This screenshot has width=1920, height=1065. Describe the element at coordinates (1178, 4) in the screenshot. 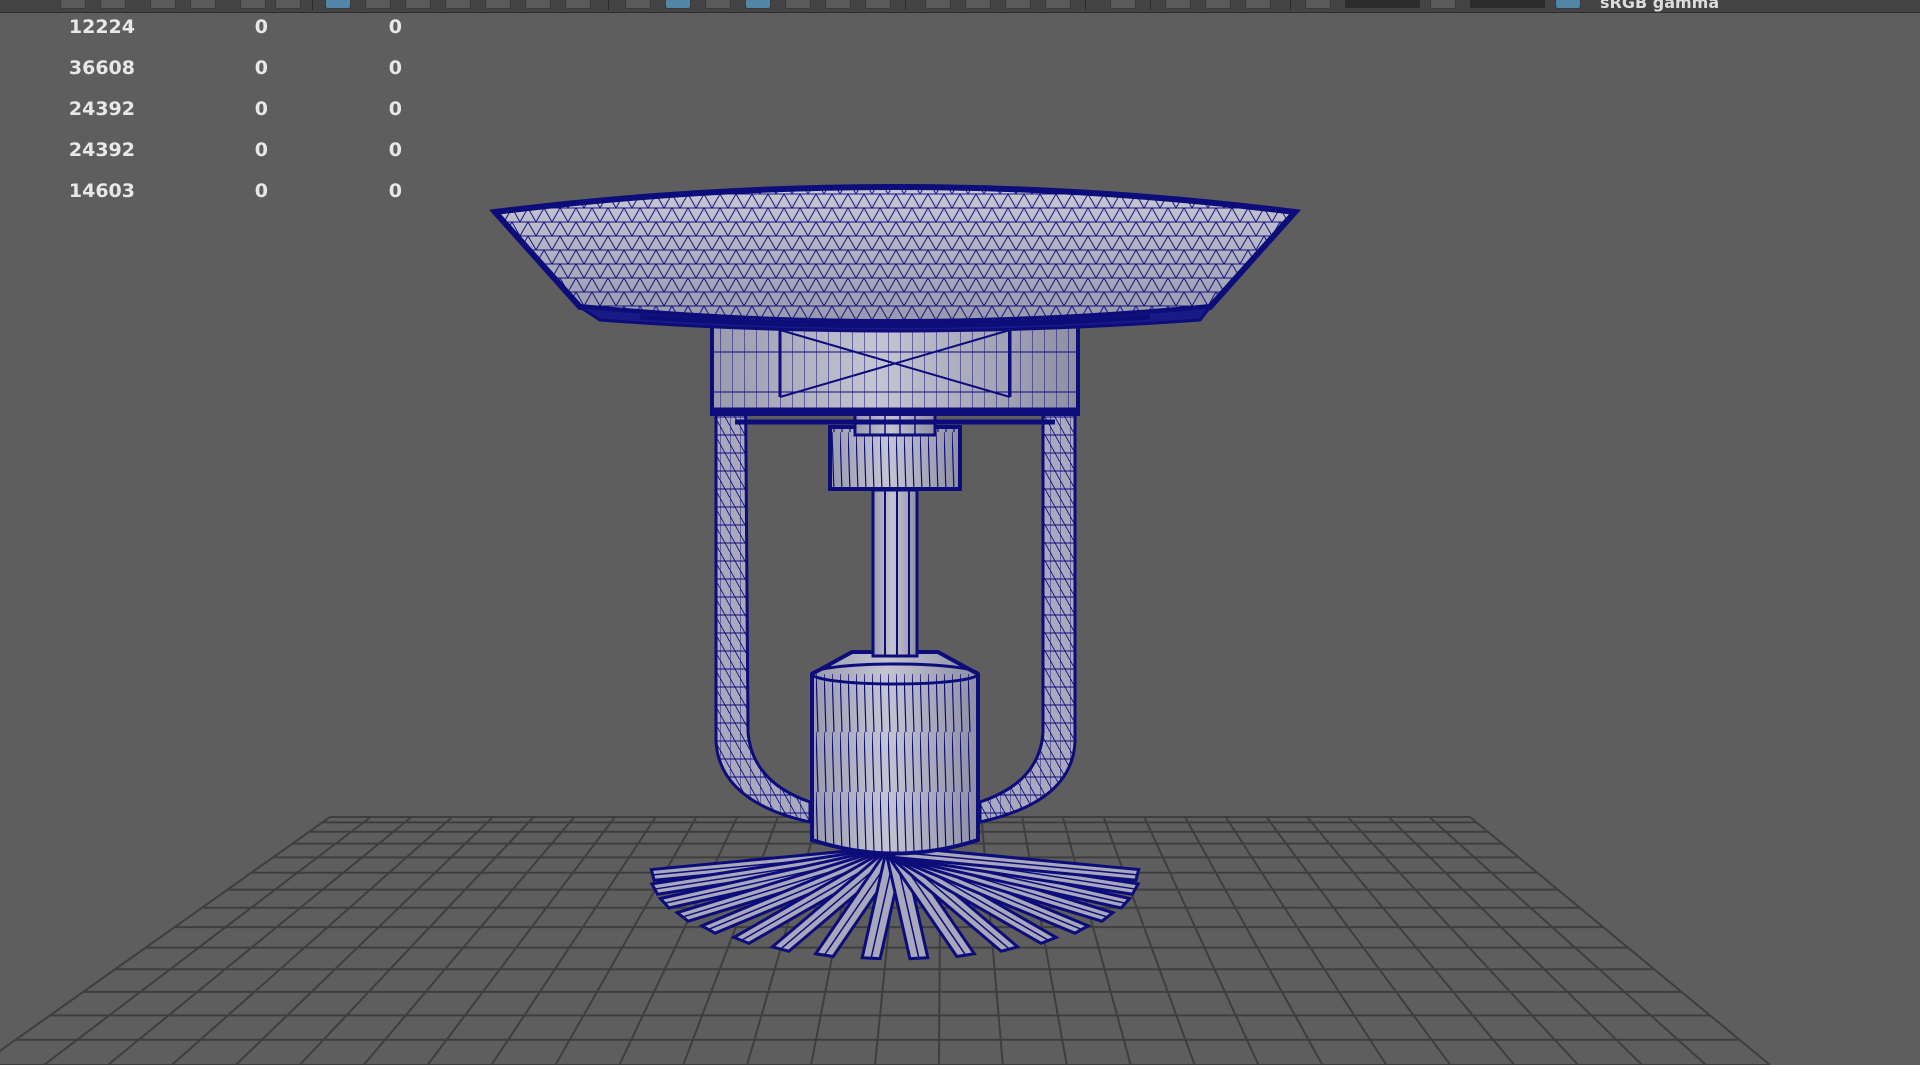

I see `film-gate-icon` at that location.